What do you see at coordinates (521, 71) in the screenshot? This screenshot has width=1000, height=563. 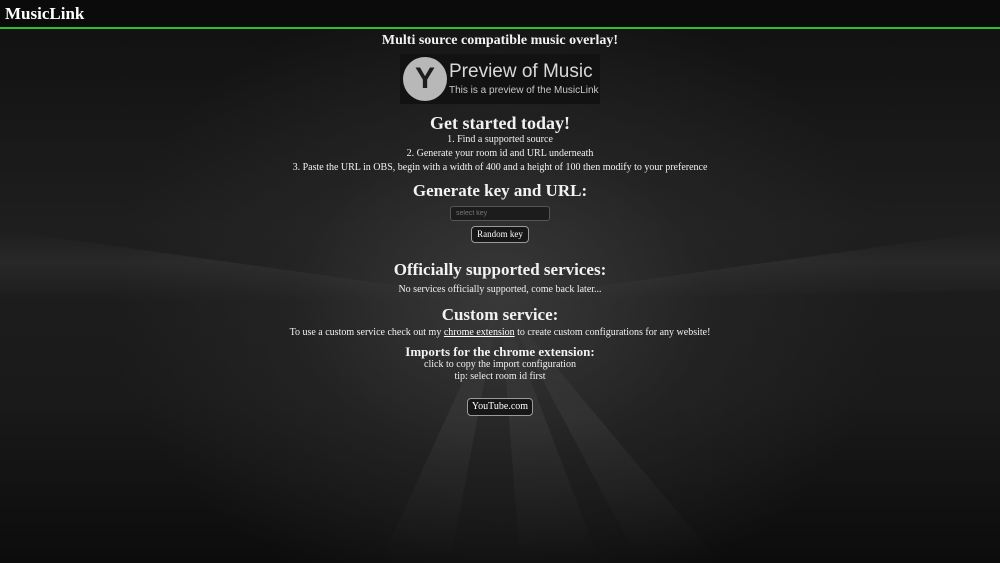 I see `preview-title: Preview of Music` at bounding box center [521, 71].